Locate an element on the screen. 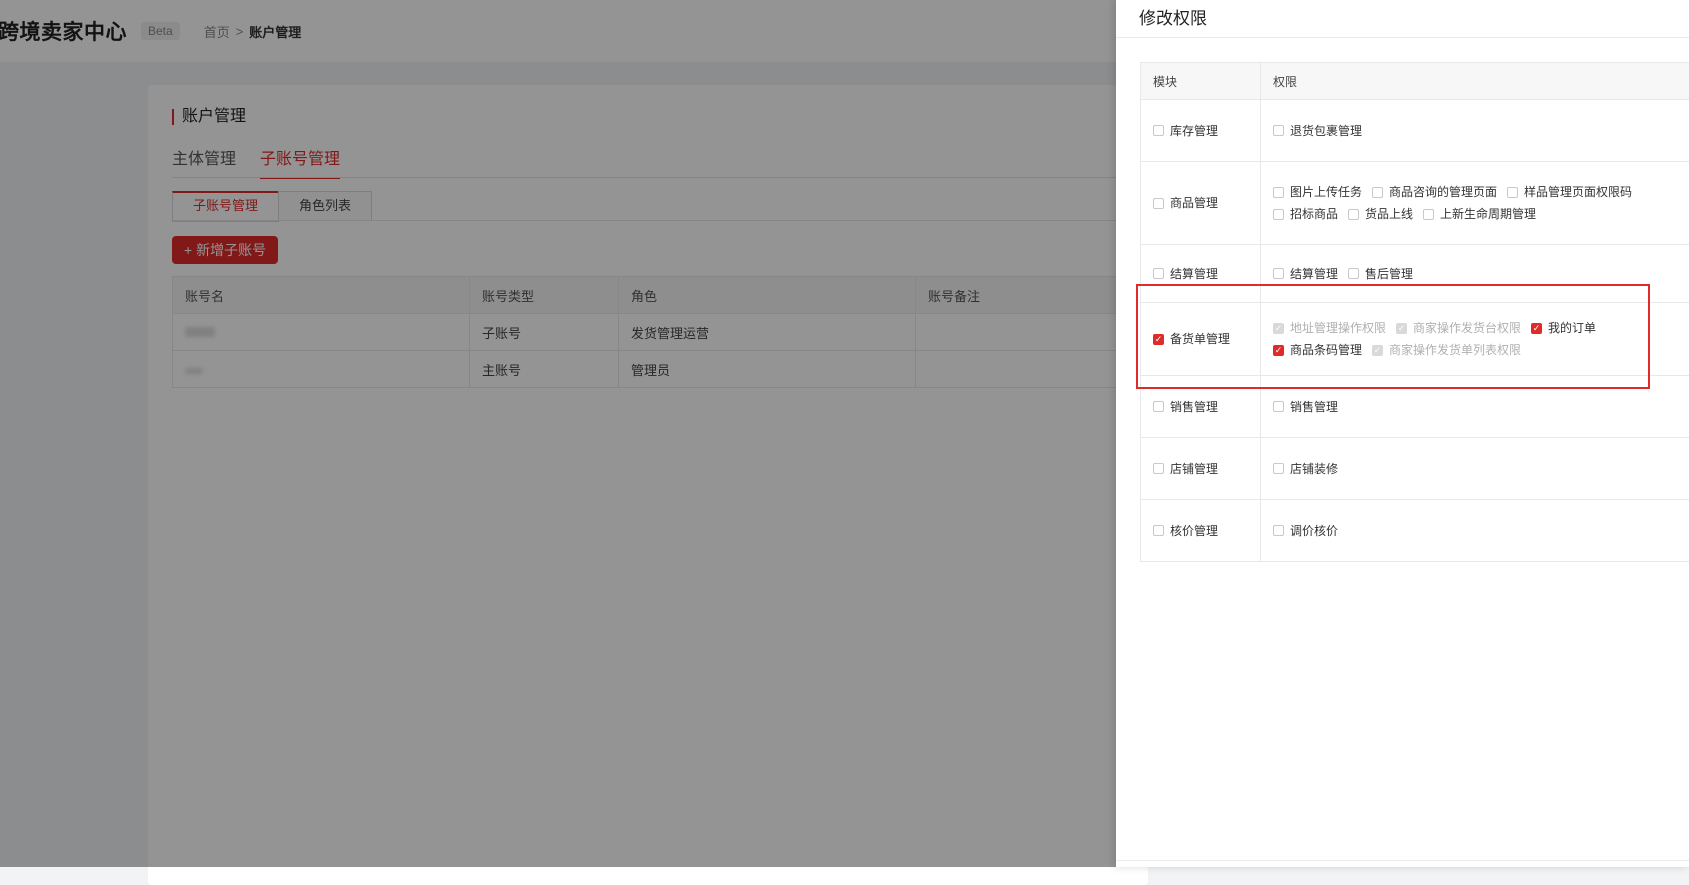  checkbox-label: 售后管理 is located at coordinates (1389, 274).